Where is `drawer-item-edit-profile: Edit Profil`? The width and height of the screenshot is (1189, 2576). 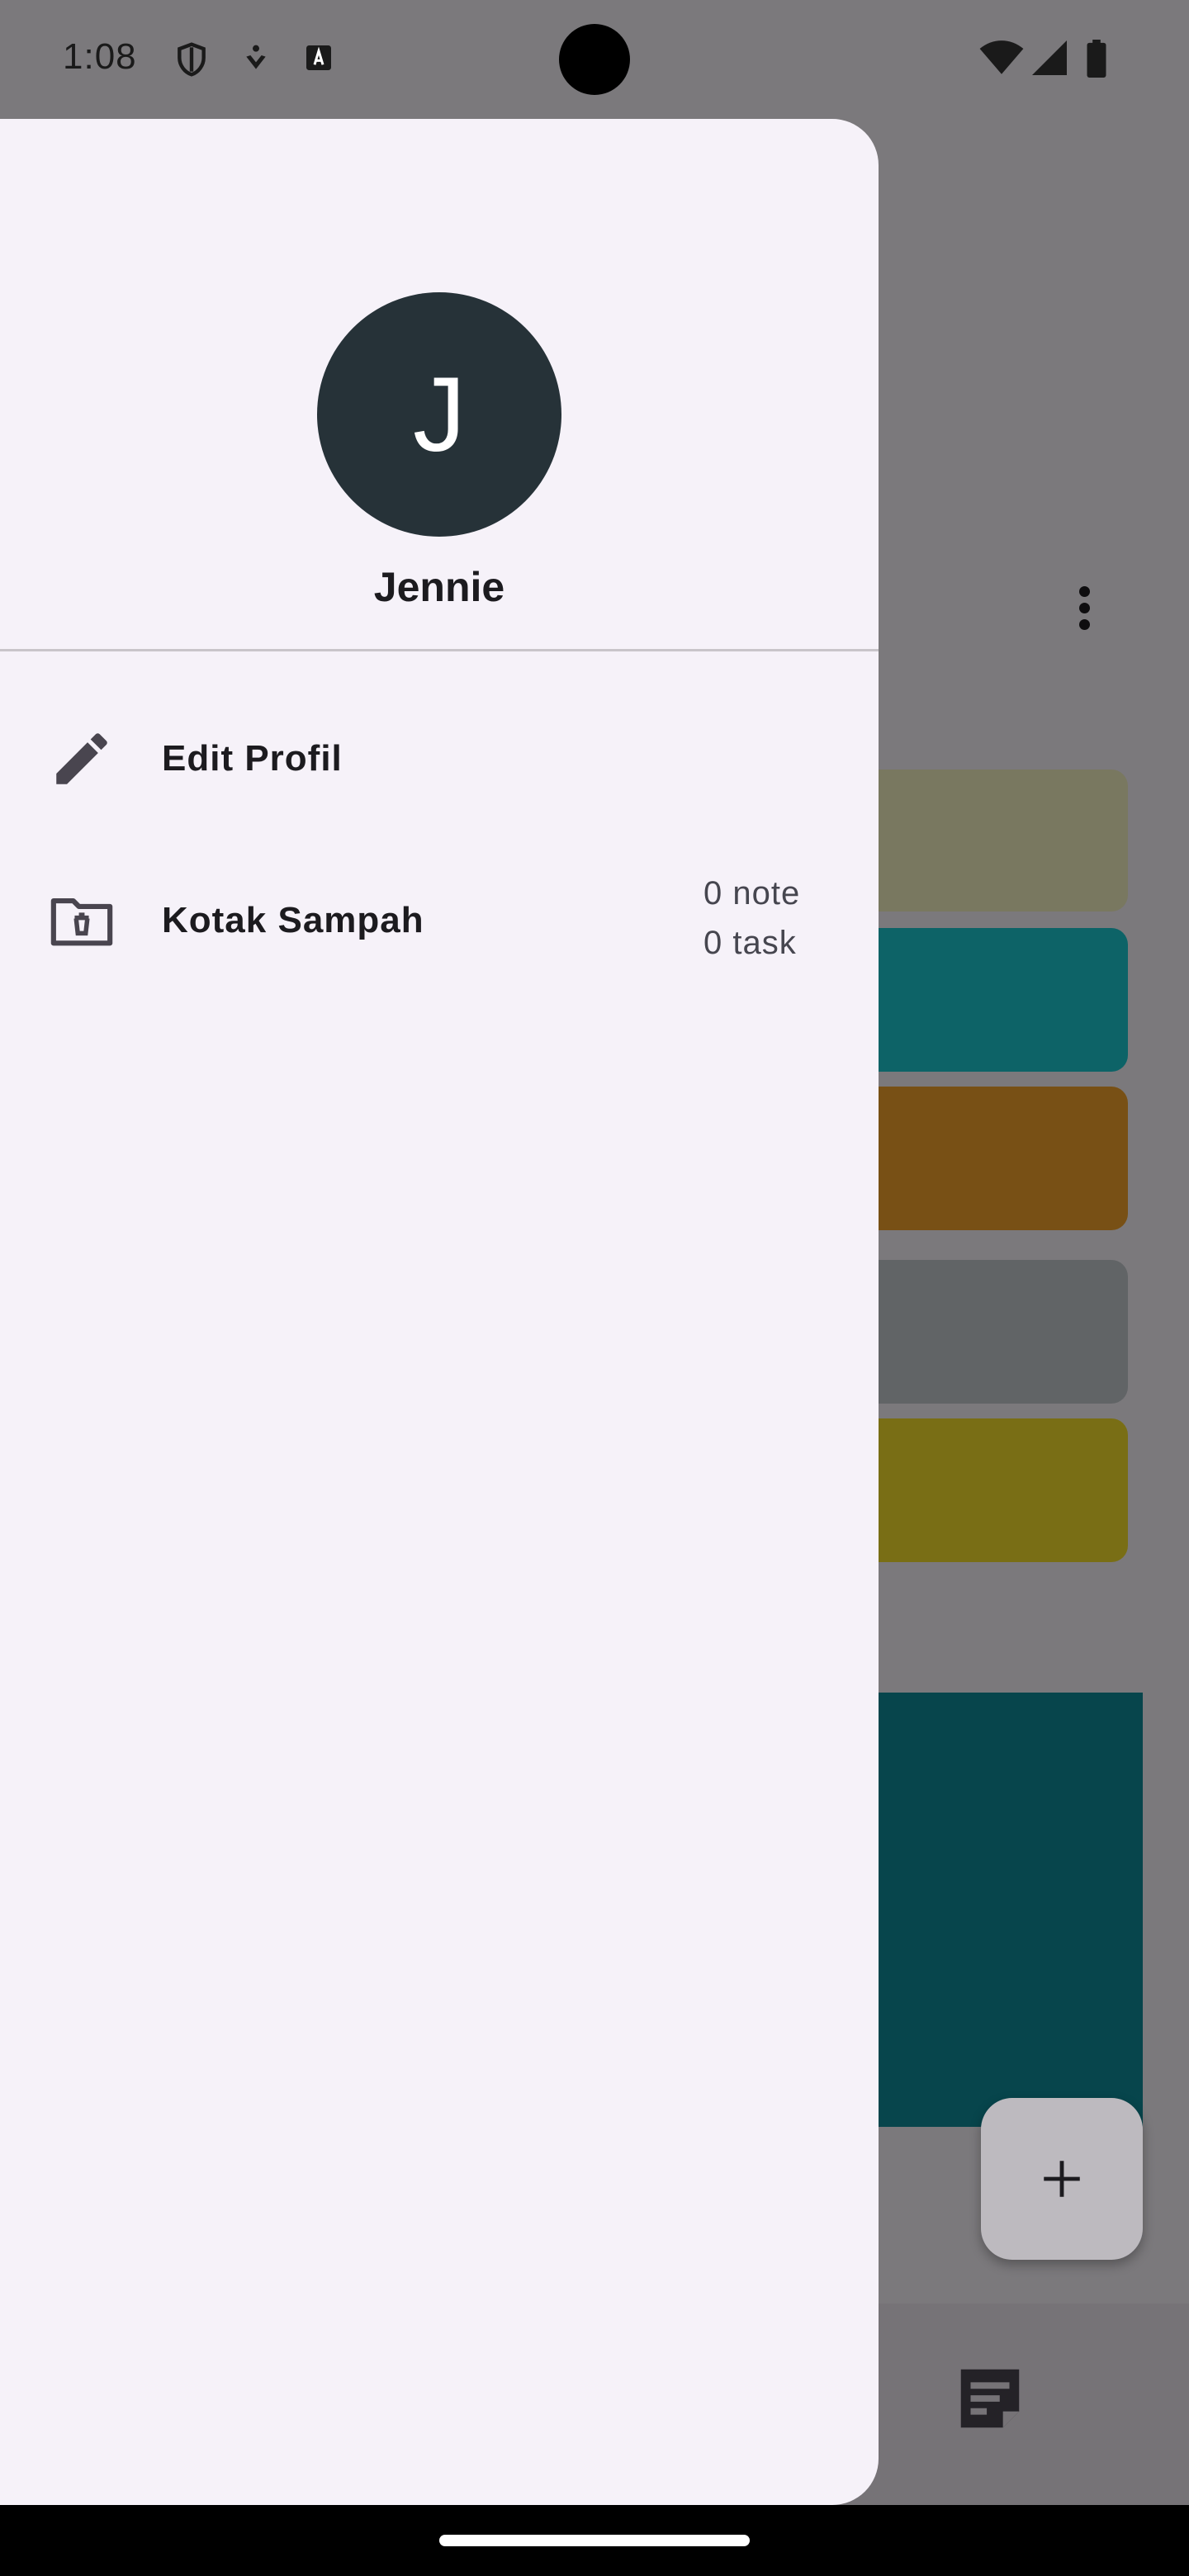 drawer-item-edit-profile: Edit Profil is located at coordinates (439, 760).